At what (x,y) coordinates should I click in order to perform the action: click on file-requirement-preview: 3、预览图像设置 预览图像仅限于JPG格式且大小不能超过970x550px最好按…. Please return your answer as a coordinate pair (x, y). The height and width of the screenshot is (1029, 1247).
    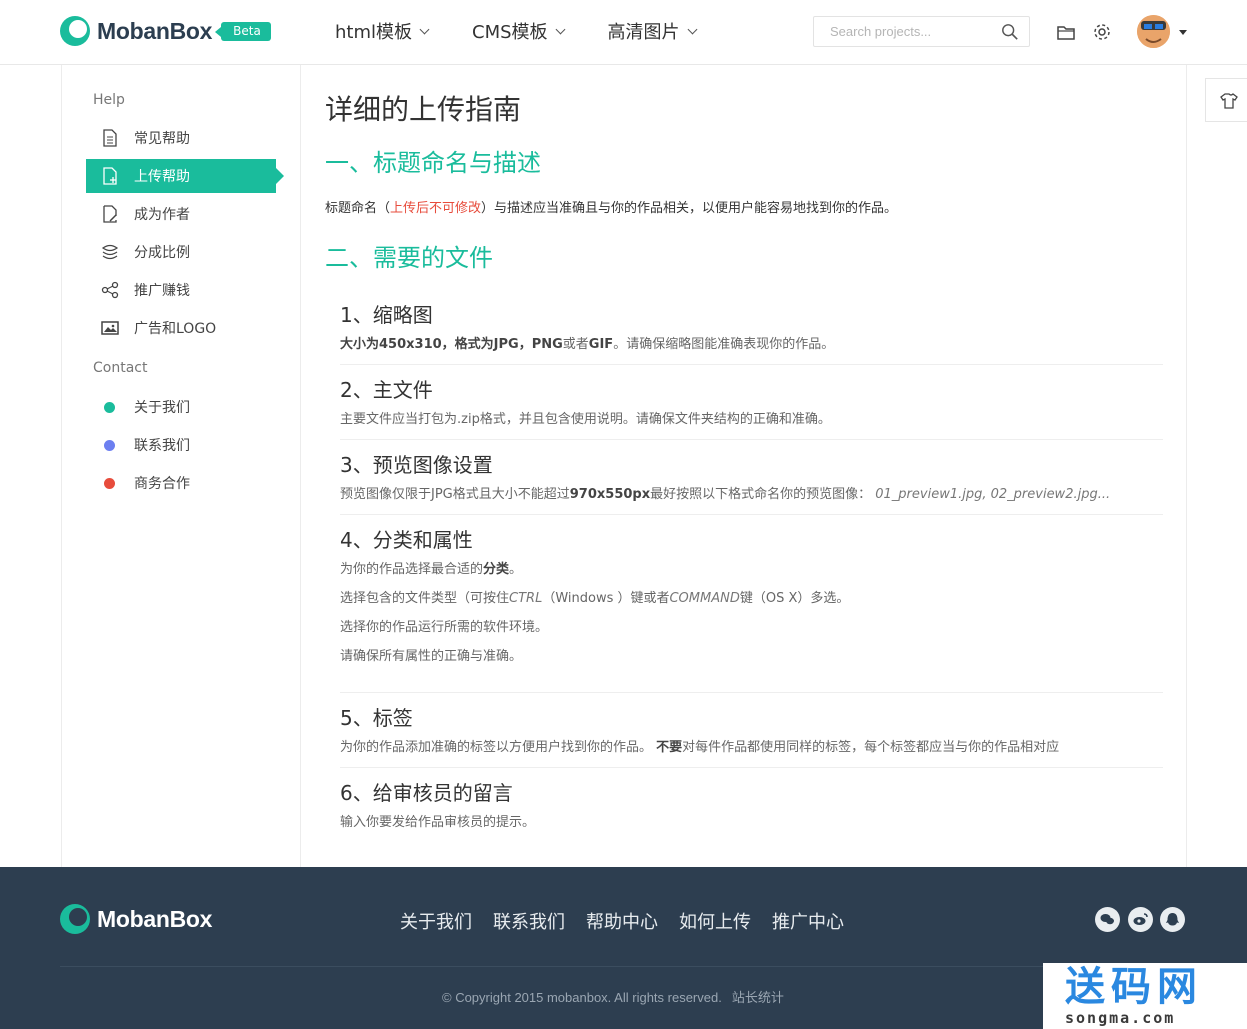
    Looking at the image, I should click on (751, 482).